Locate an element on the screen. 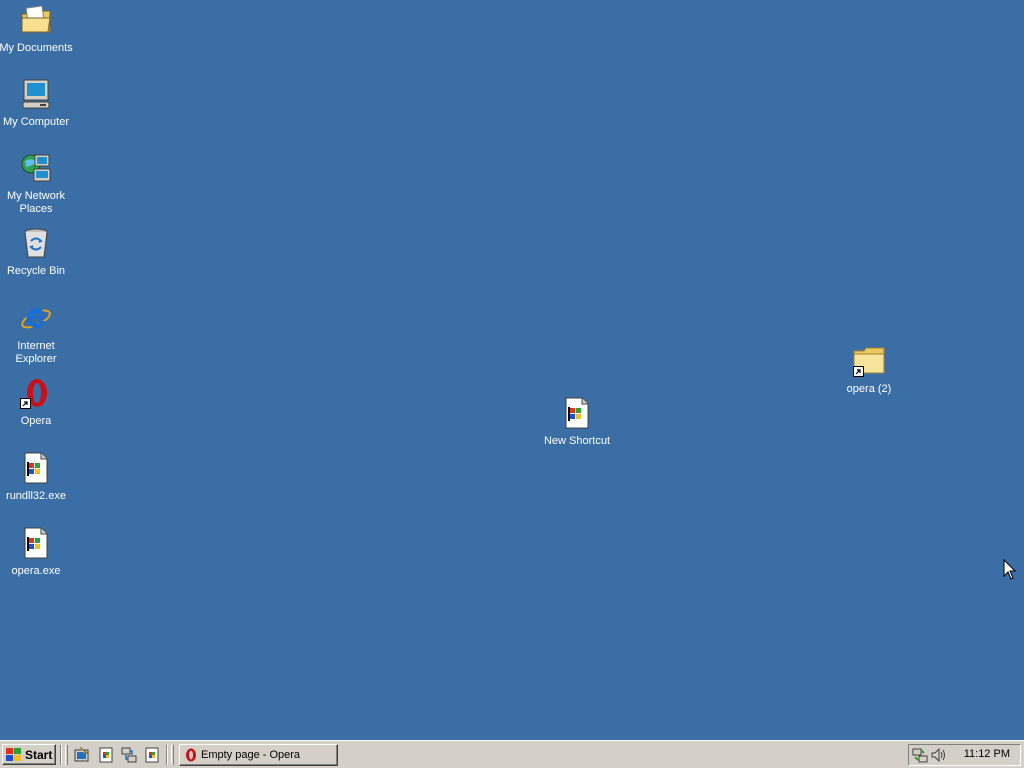 The height and width of the screenshot is (768, 1024). show-desktop-icon is located at coordinates (82, 755).